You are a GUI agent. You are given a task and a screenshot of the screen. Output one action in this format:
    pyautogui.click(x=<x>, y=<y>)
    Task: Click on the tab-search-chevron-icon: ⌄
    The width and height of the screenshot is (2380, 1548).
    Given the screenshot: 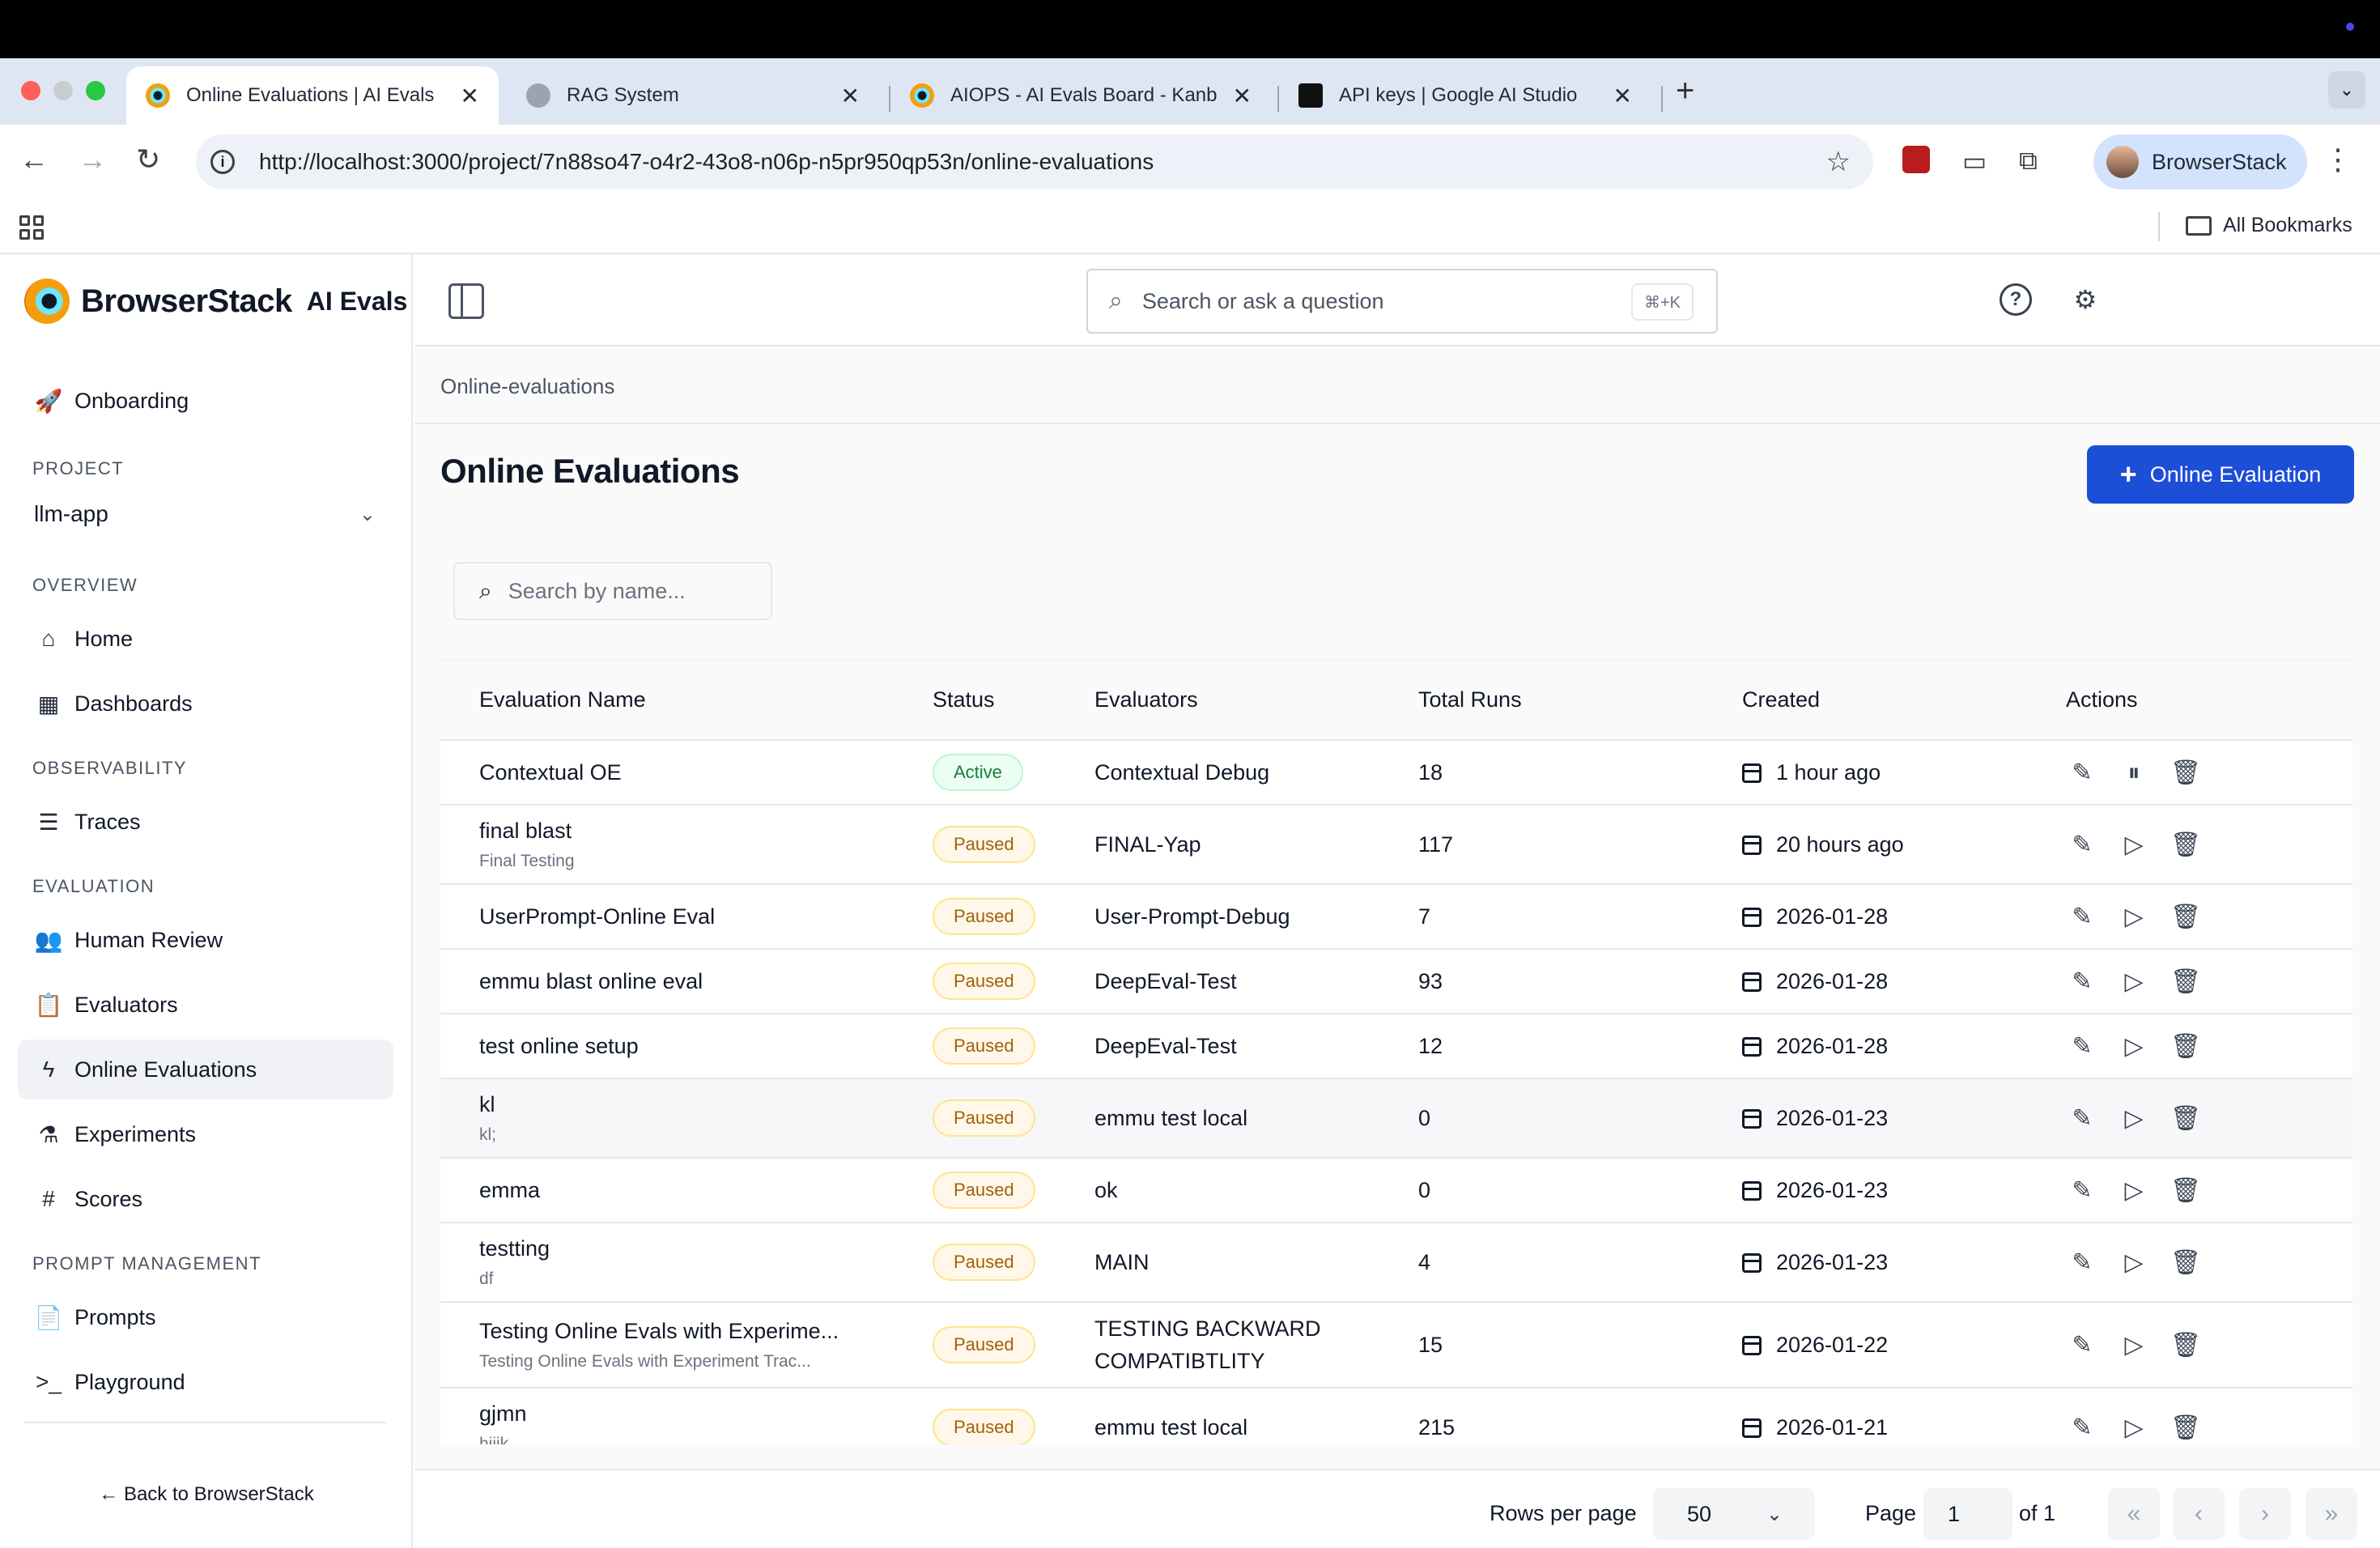 What is the action you would take?
    pyautogui.click(x=2347, y=89)
    